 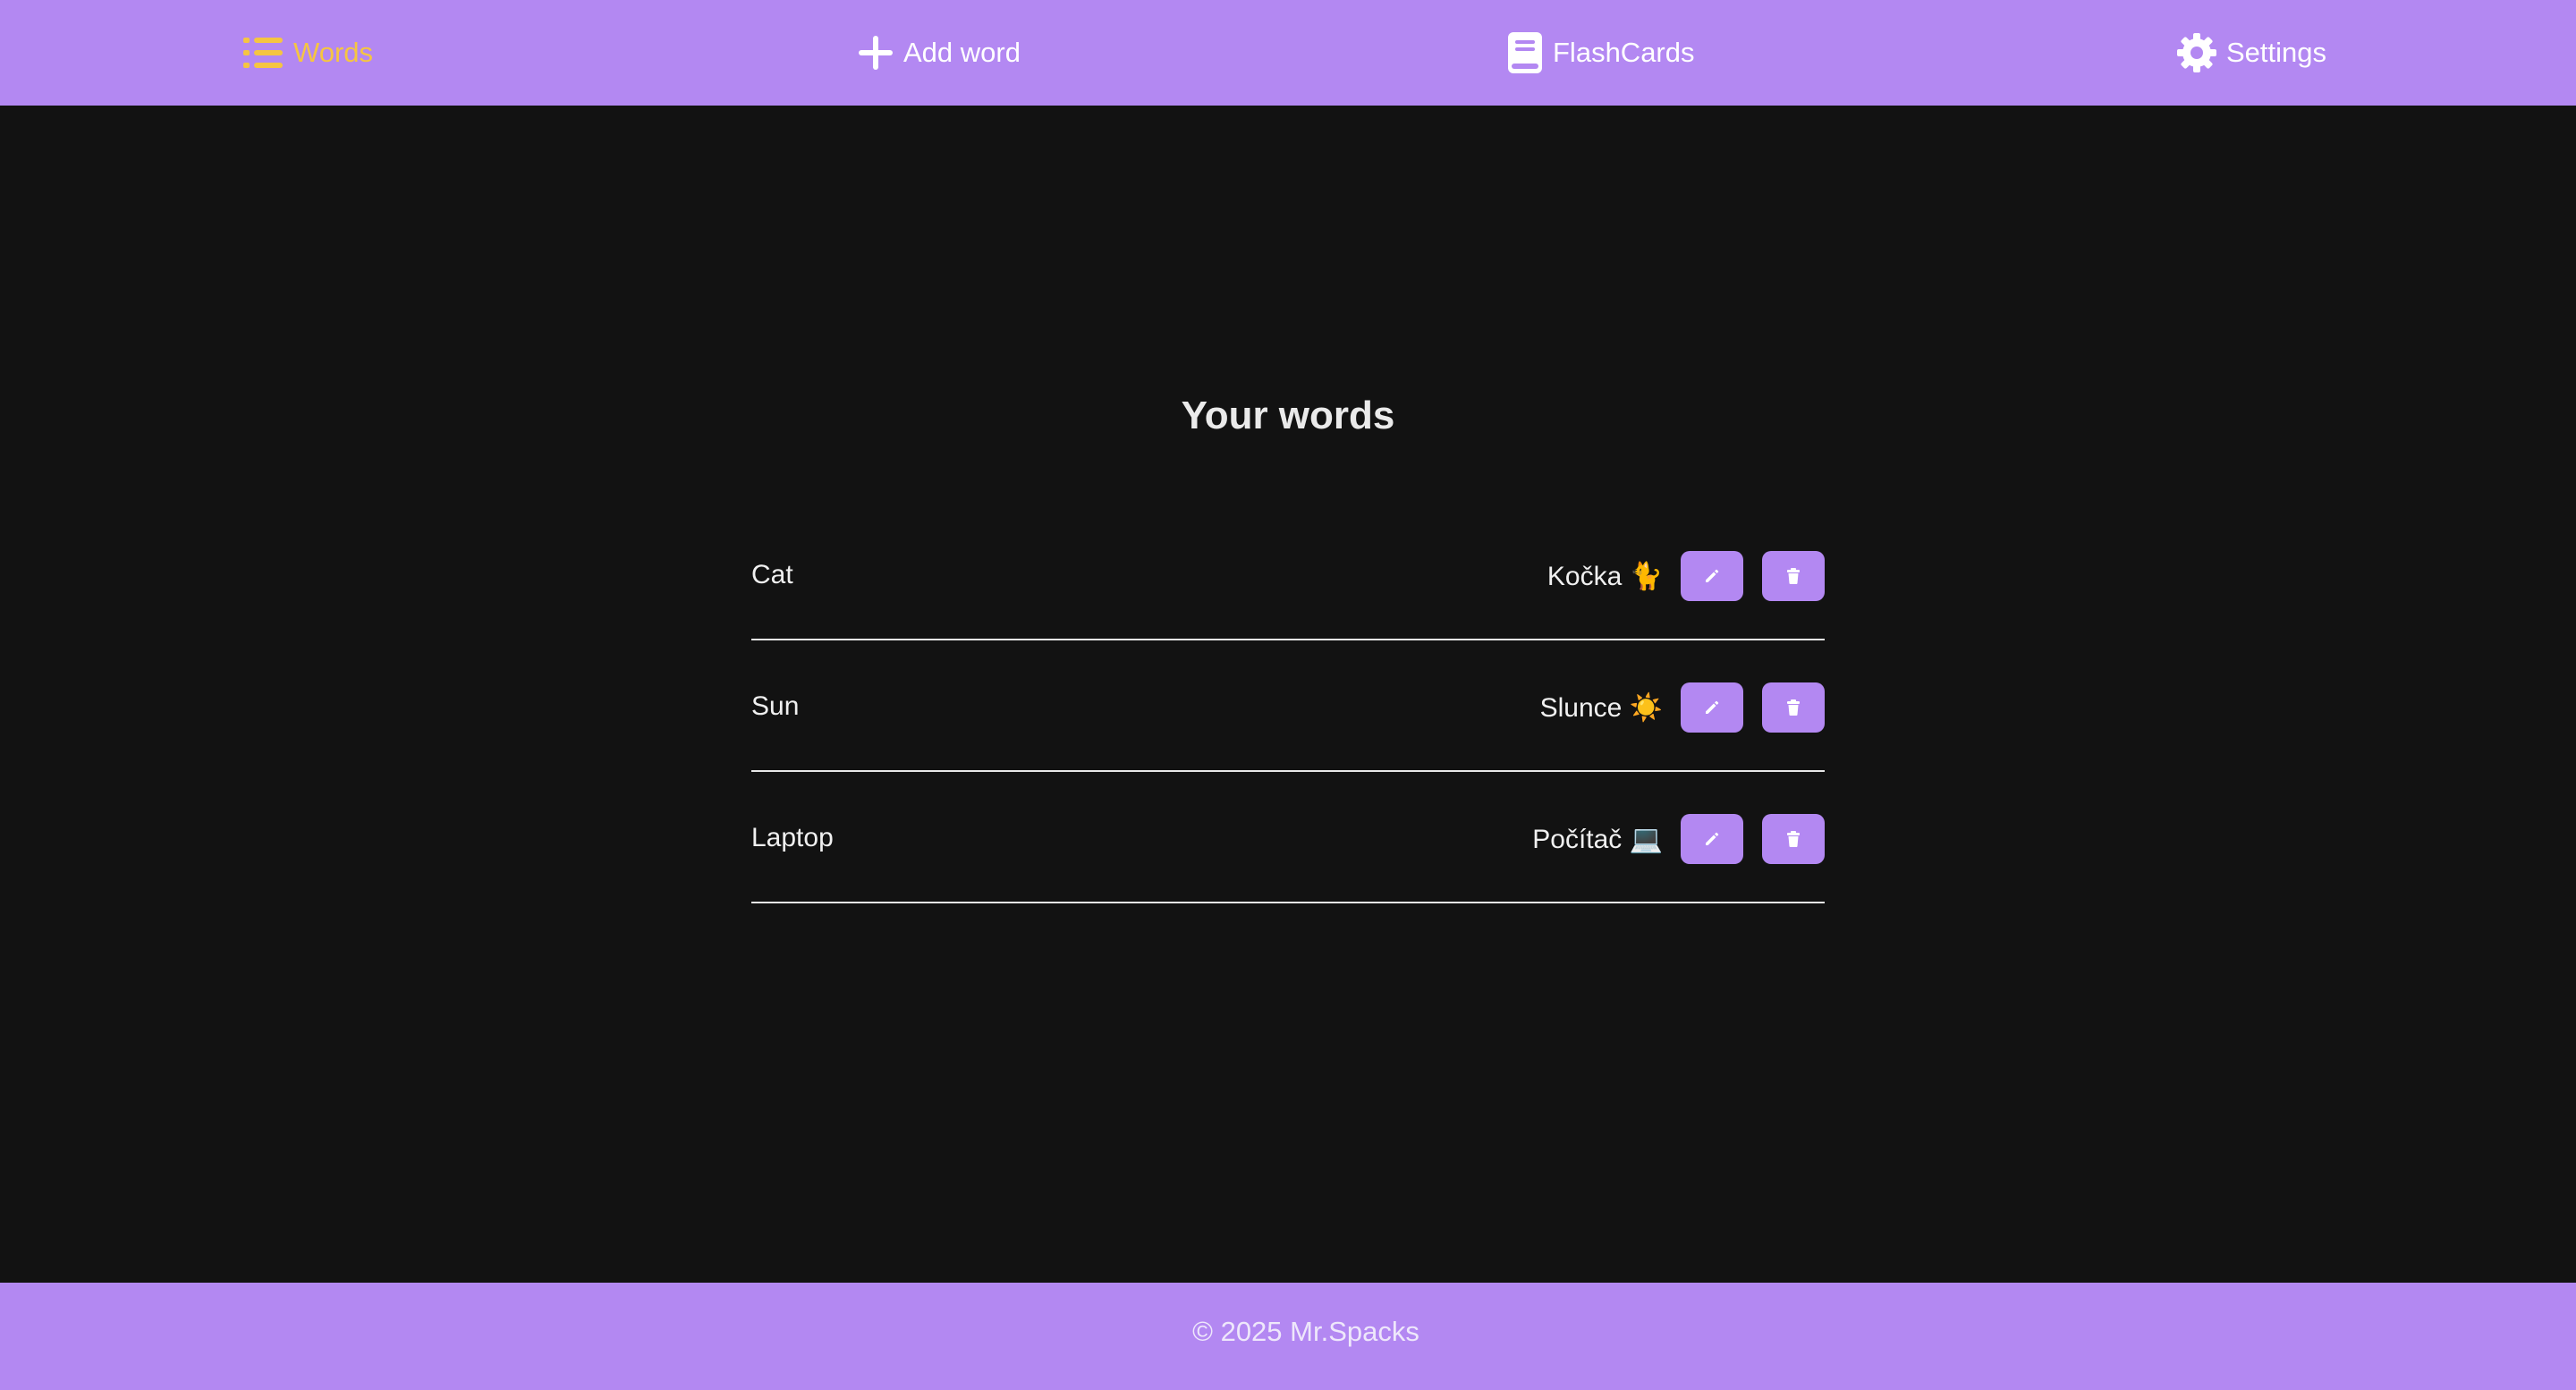 I want to click on nav-item-words: Words, so click(x=307, y=53).